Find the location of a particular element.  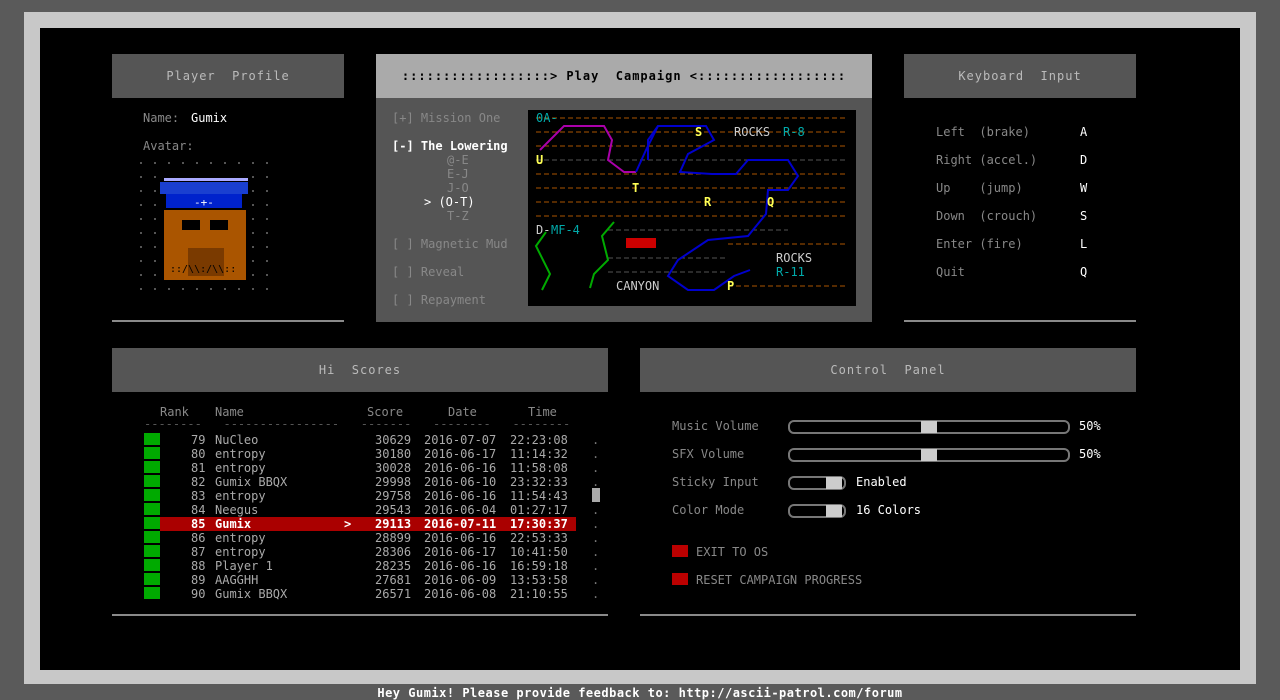

level-item: T-Z is located at coordinates (458, 216).